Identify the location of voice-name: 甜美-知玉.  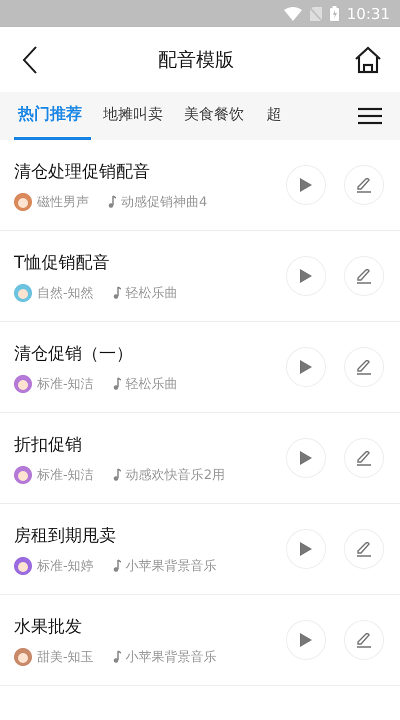
(65, 657).